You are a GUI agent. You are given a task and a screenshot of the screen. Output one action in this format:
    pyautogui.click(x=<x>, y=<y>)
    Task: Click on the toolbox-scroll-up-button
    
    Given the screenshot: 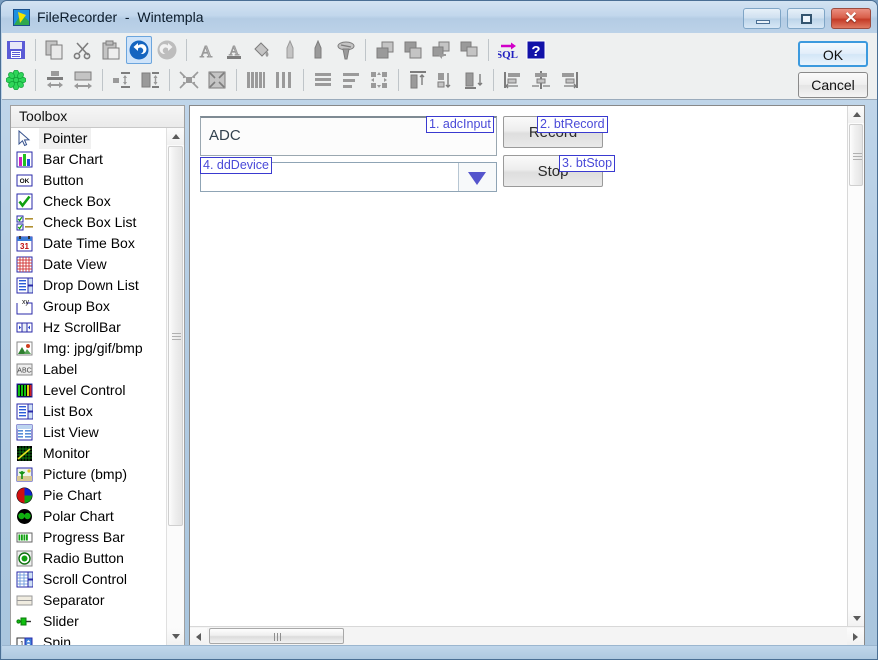 What is the action you would take?
    pyautogui.click(x=175, y=136)
    